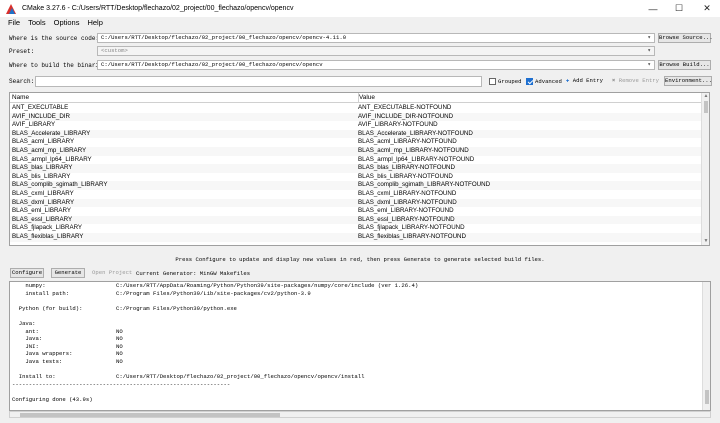  What do you see at coordinates (424, 185) in the screenshot?
I see `cache-entry-value: BLAS_complib_sgimath_LIBRARY-NOTFOUND` at bounding box center [424, 185].